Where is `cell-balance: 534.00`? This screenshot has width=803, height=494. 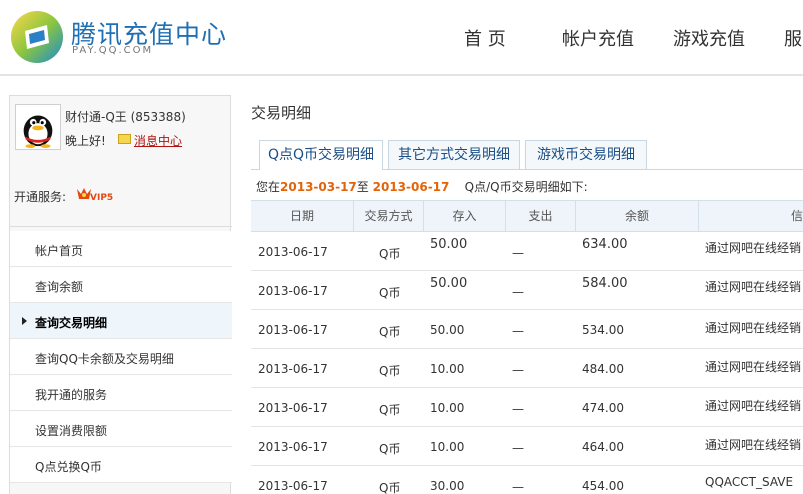
cell-balance: 534.00 is located at coordinates (603, 330).